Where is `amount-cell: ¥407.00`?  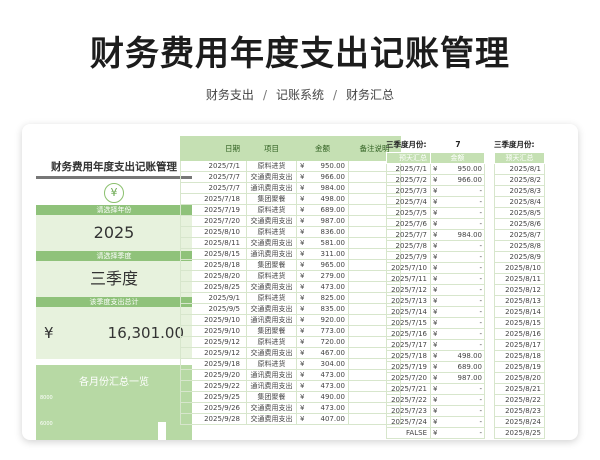
amount-cell: ¥407.00 is located at coordinates (322, 419).